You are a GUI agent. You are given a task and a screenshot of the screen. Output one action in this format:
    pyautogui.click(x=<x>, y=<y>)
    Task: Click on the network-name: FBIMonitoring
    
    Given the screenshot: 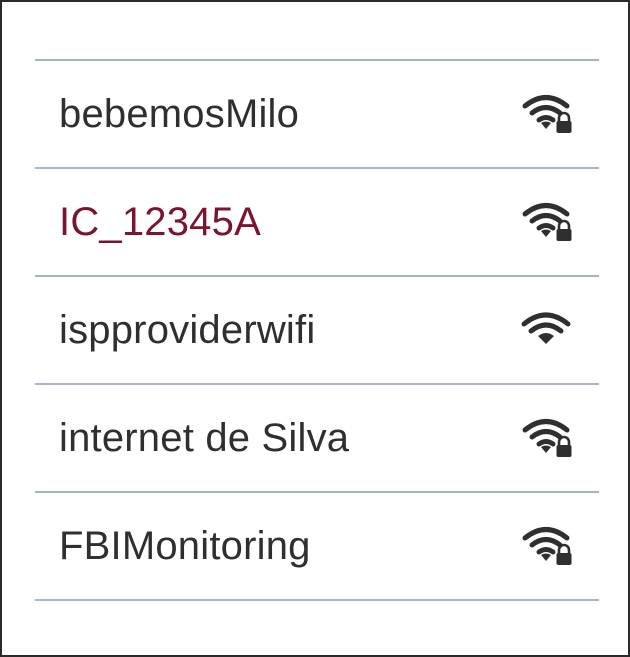 What is the action you would take?
    pyautogui.click(x=185, y=545)
    